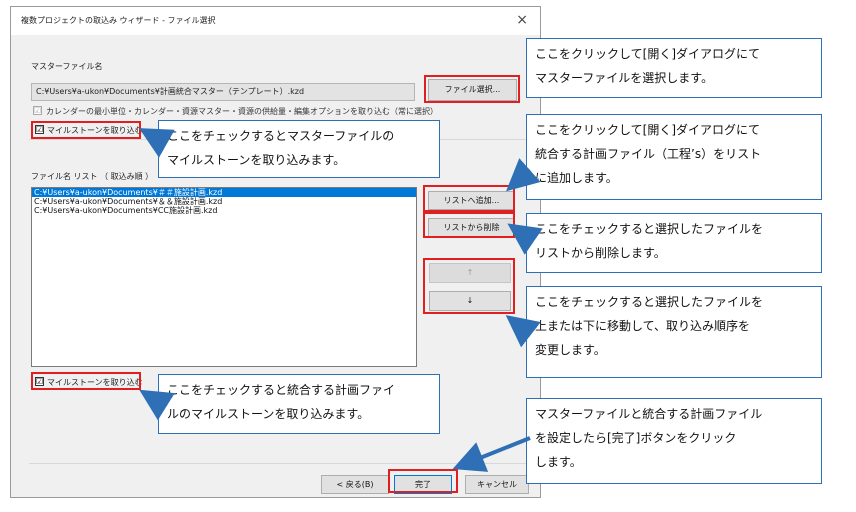 Image resolution: width=856 pixels, height=512 pixels. Describe the element at coordinates (523, 175) in the screenshot. I see `arrow-add-list` at that location.